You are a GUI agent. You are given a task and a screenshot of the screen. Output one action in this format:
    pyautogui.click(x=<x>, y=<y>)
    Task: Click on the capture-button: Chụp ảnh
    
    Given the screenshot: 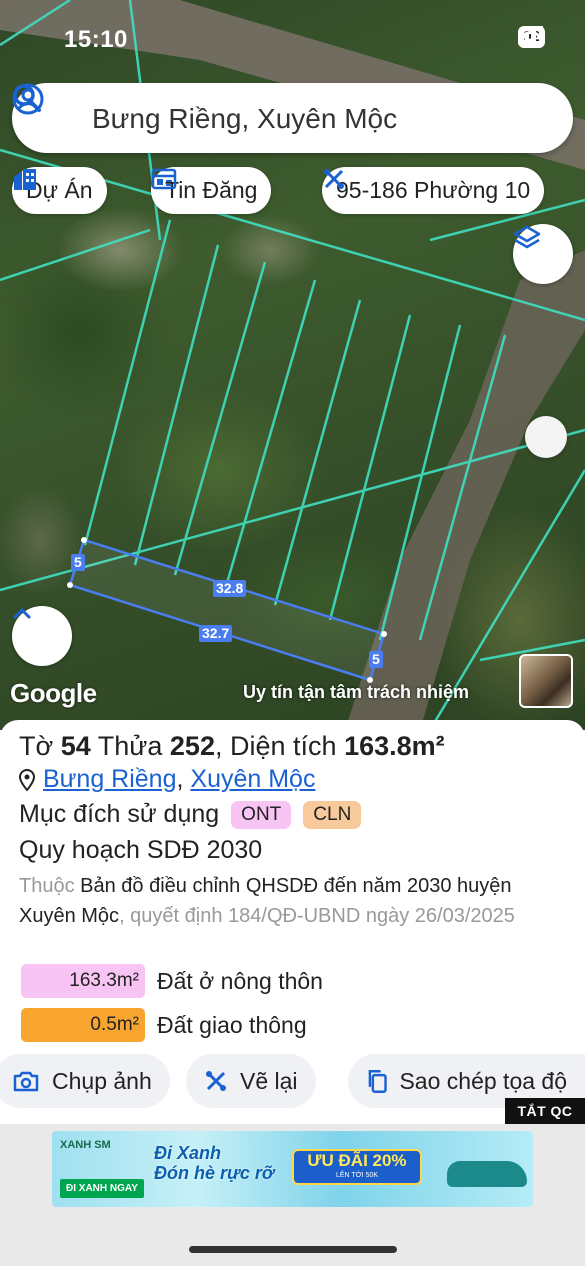 What is the action you would take?
    pyautogui.click(x=85, y=1081)
    